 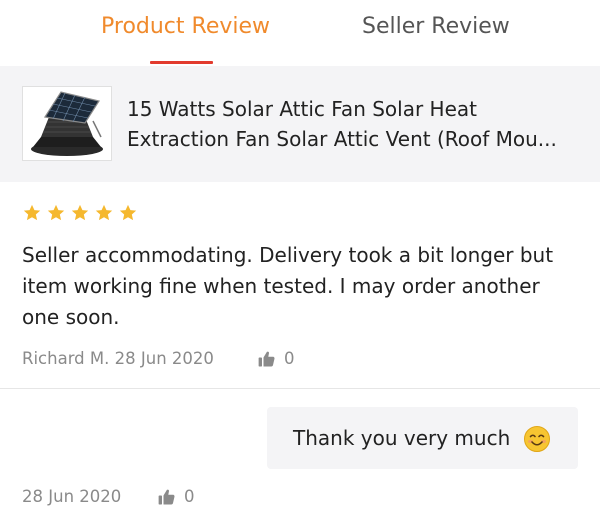 I want to click on smiling-face-emoji, so click(x=537, y=439).